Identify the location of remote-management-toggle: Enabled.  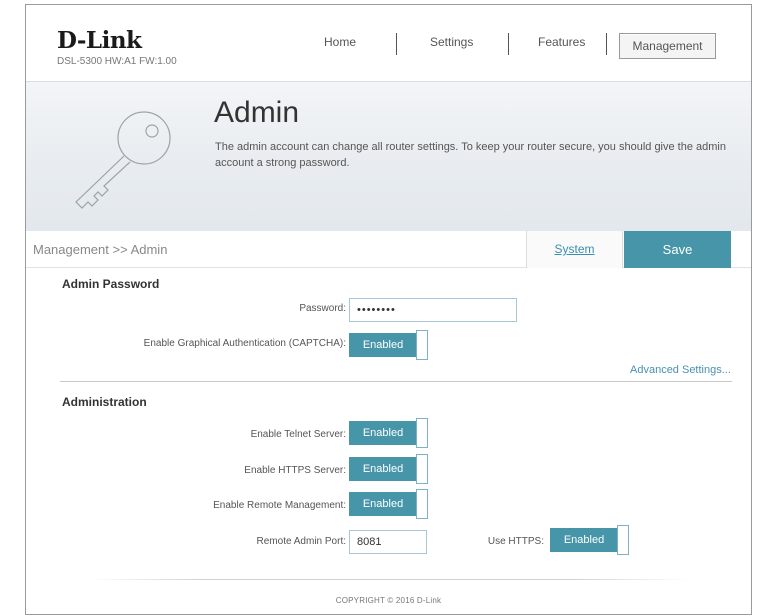
(388, 504).